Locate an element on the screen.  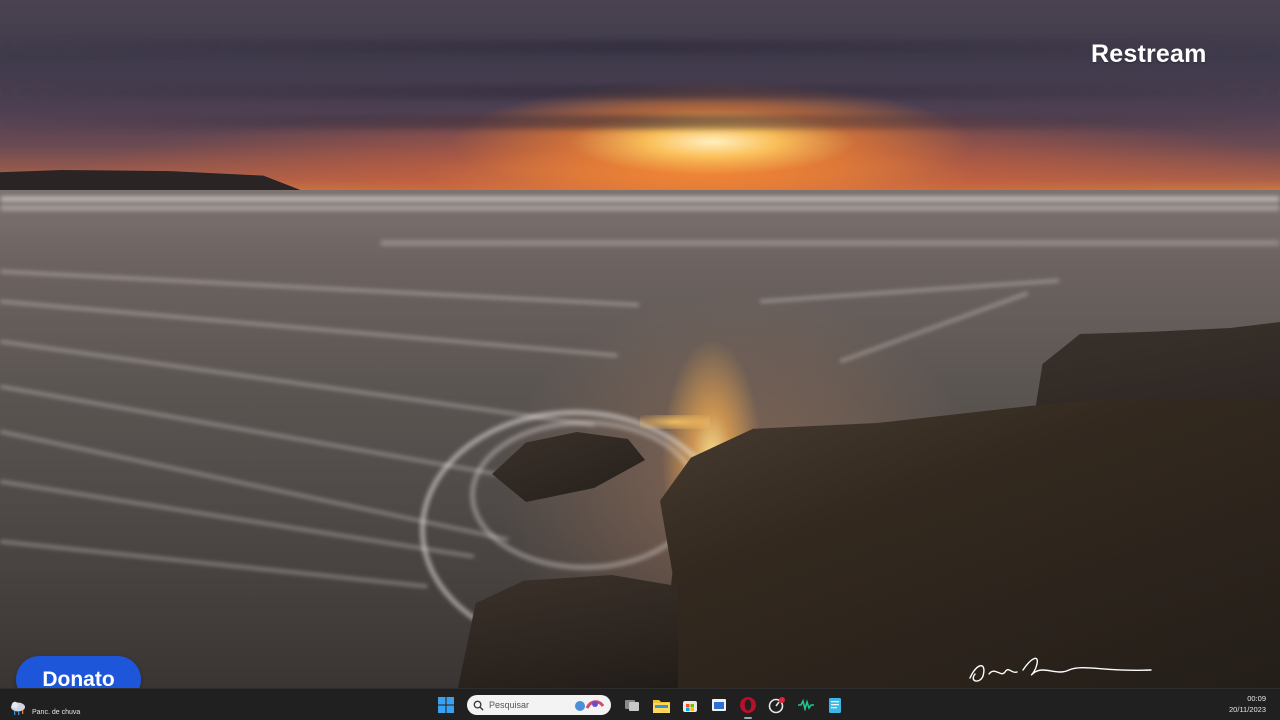
task-view-button is located at coordinates (632, 705).